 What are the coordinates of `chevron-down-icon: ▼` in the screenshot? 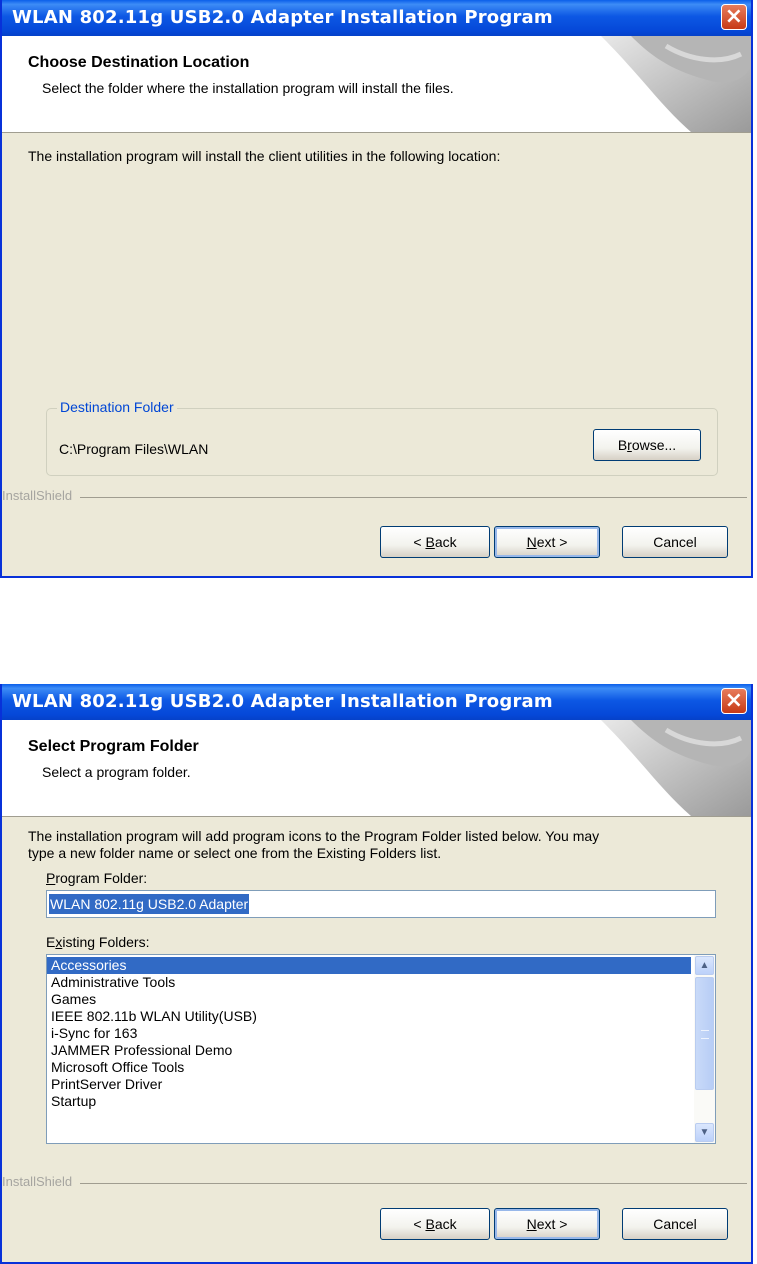 It's located at (704, 1132).